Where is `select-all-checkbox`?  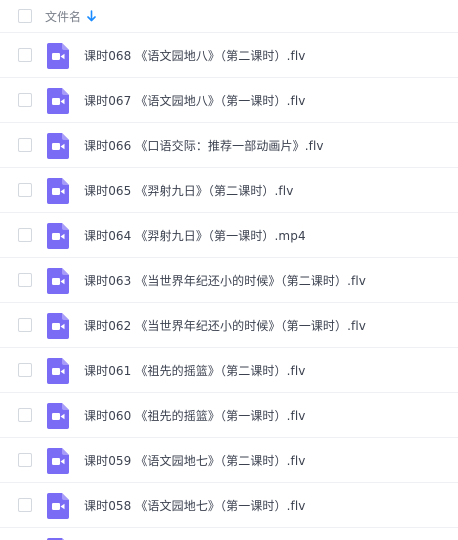
select-all-checkbox is located at coordinates (25, 16).